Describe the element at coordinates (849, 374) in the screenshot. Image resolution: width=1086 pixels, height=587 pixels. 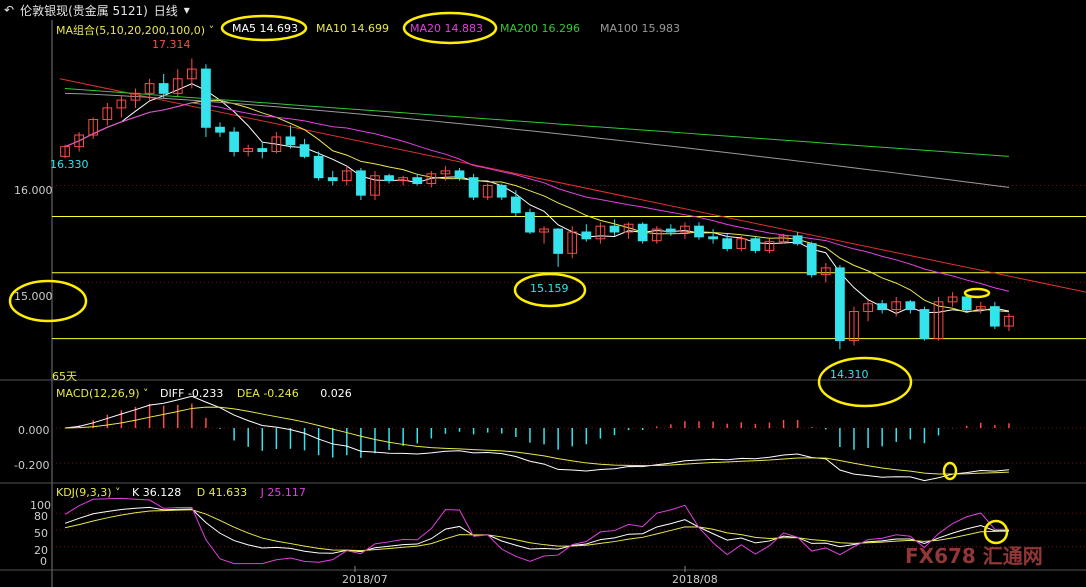
I see `low2-annotation: 14.310` at that location.